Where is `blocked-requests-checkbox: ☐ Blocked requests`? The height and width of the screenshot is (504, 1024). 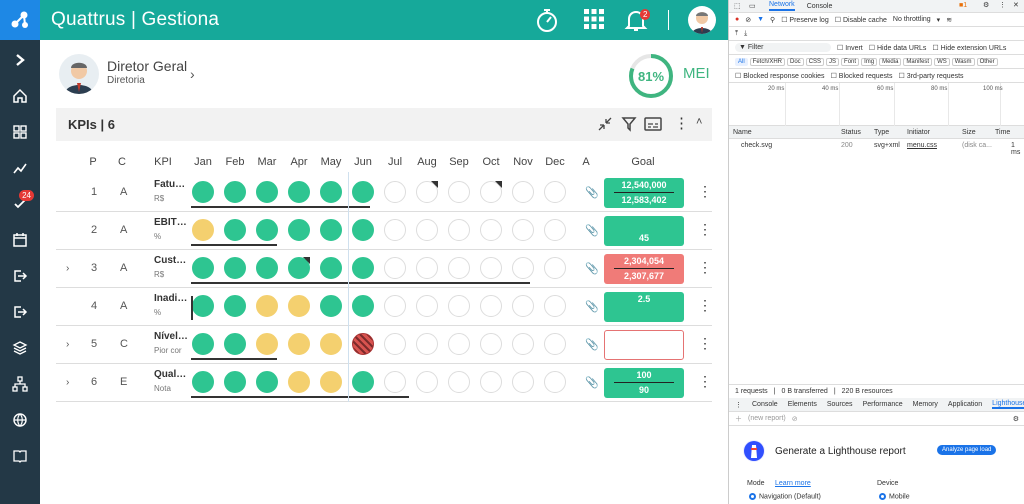 blocked-requests-checkbox: ☐ Blocked requests is located at coordinates (862, 76).